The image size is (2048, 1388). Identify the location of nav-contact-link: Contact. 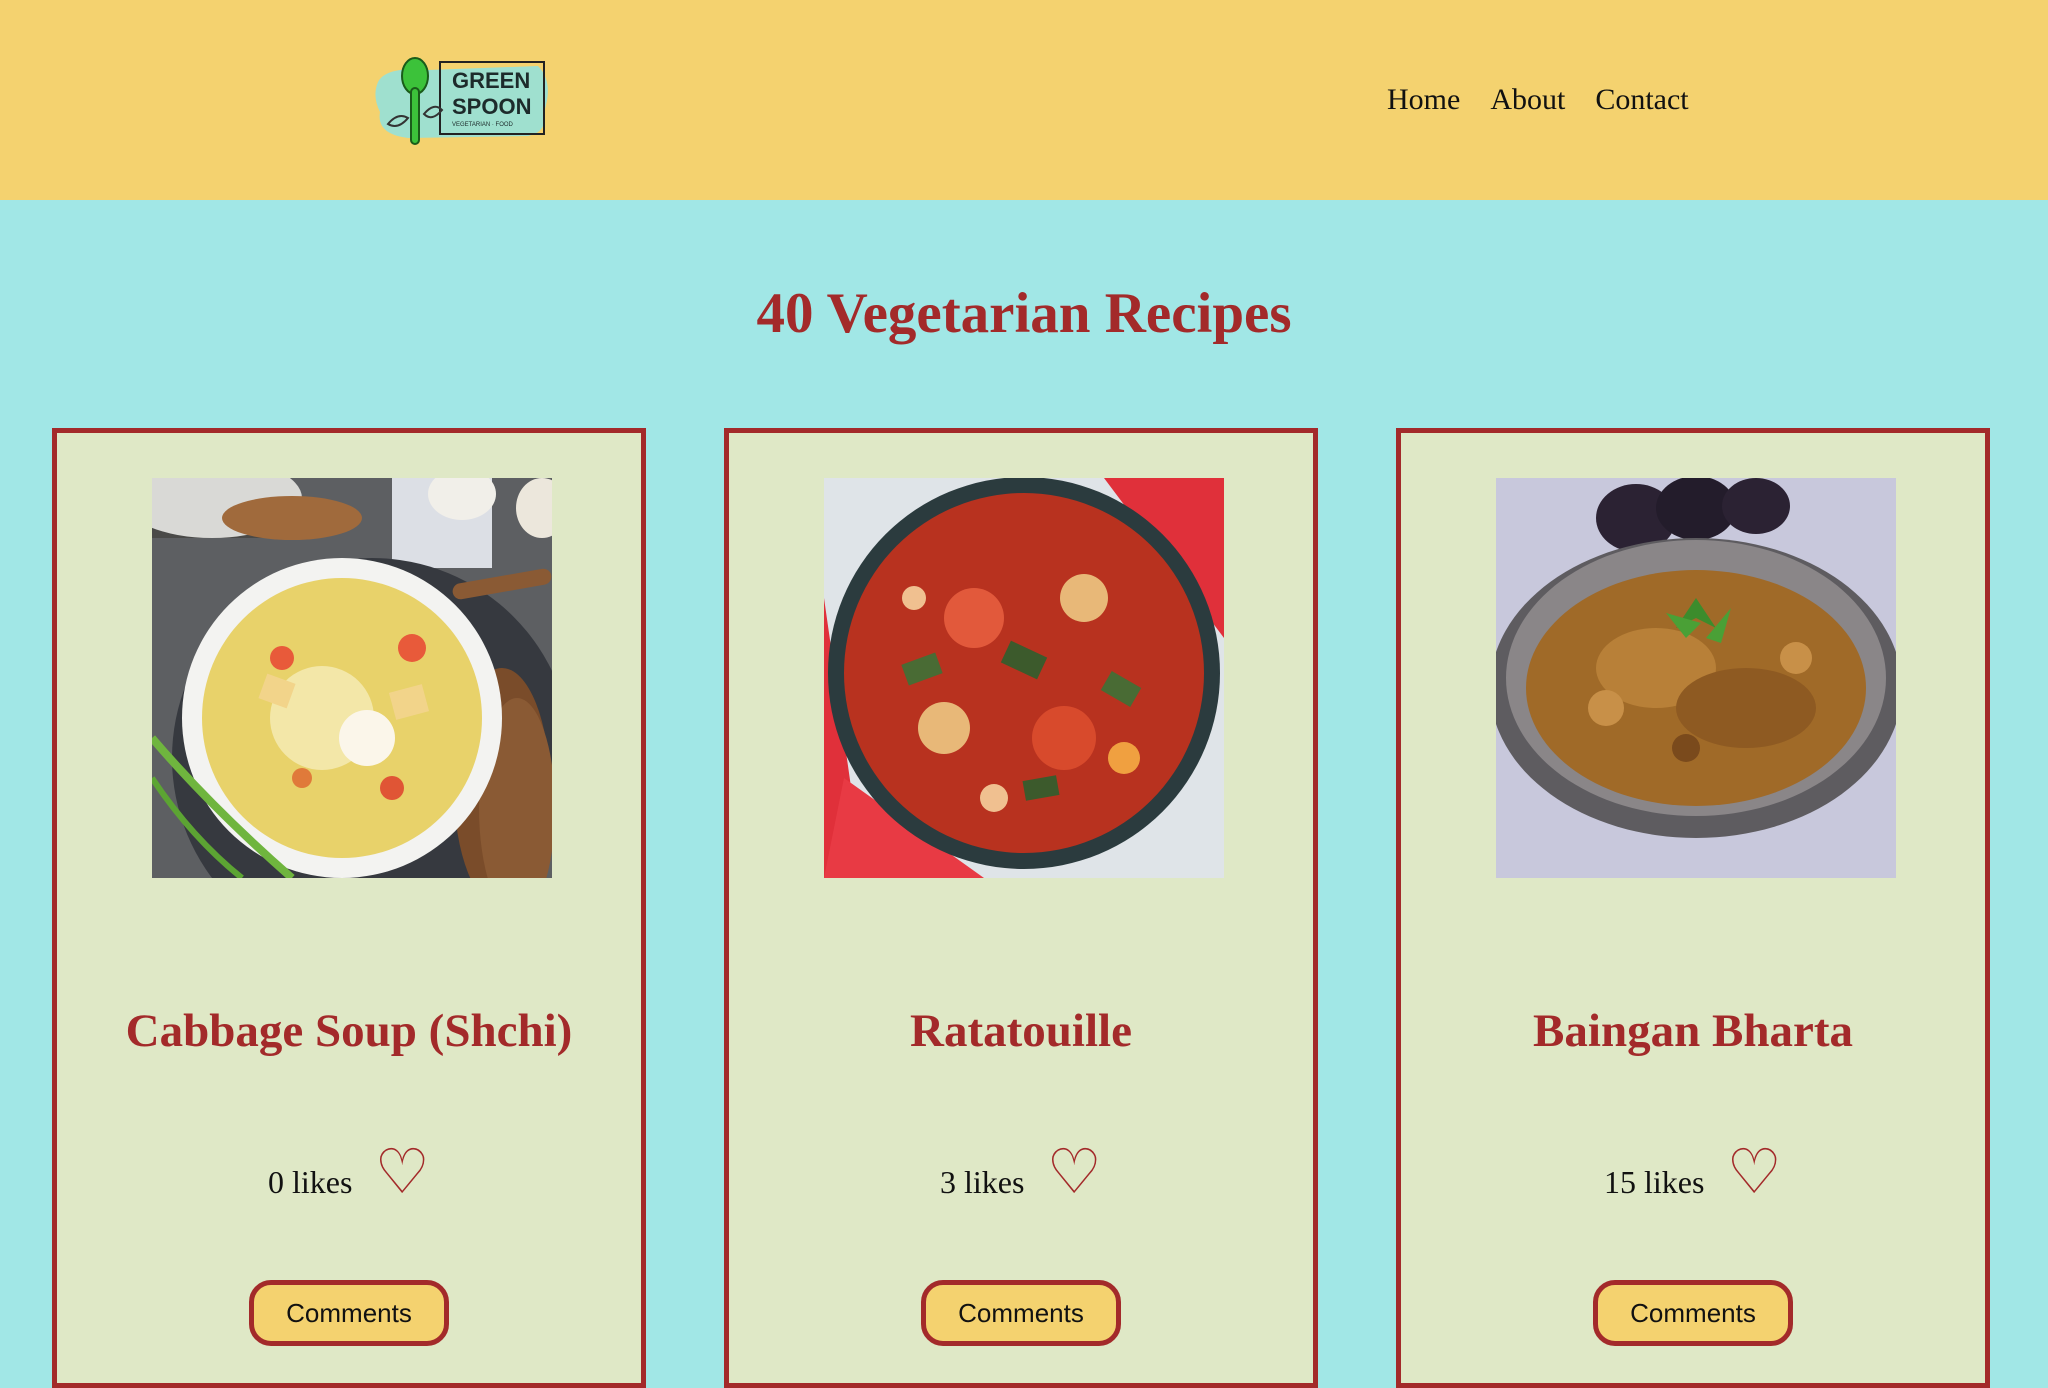
(1641, 100).